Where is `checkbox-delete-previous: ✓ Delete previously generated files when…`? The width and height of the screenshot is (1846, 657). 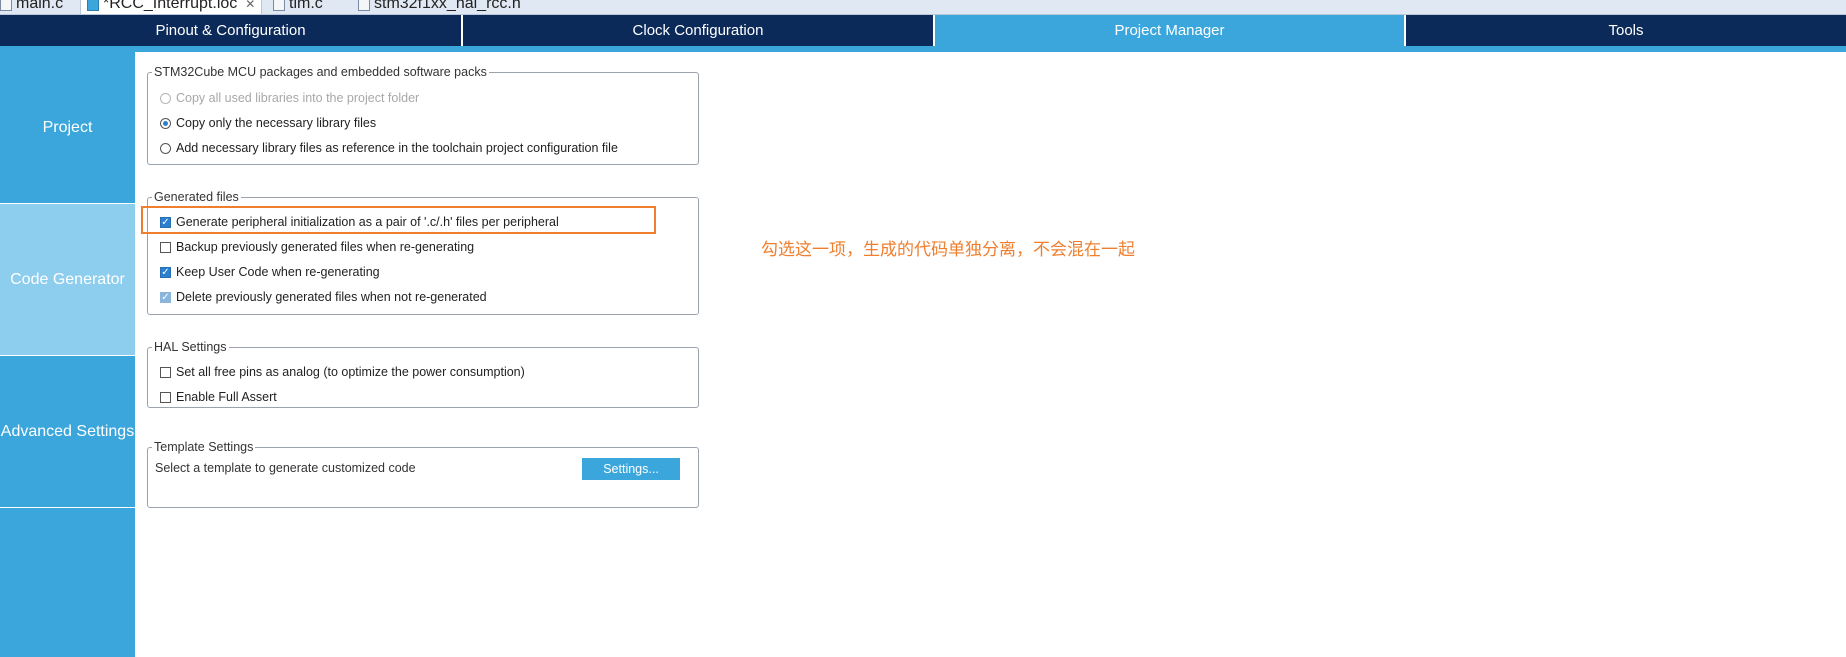 checkbox-delete-previous: ✓ Delete previously generated files when… is located at coordinates (323, 297).